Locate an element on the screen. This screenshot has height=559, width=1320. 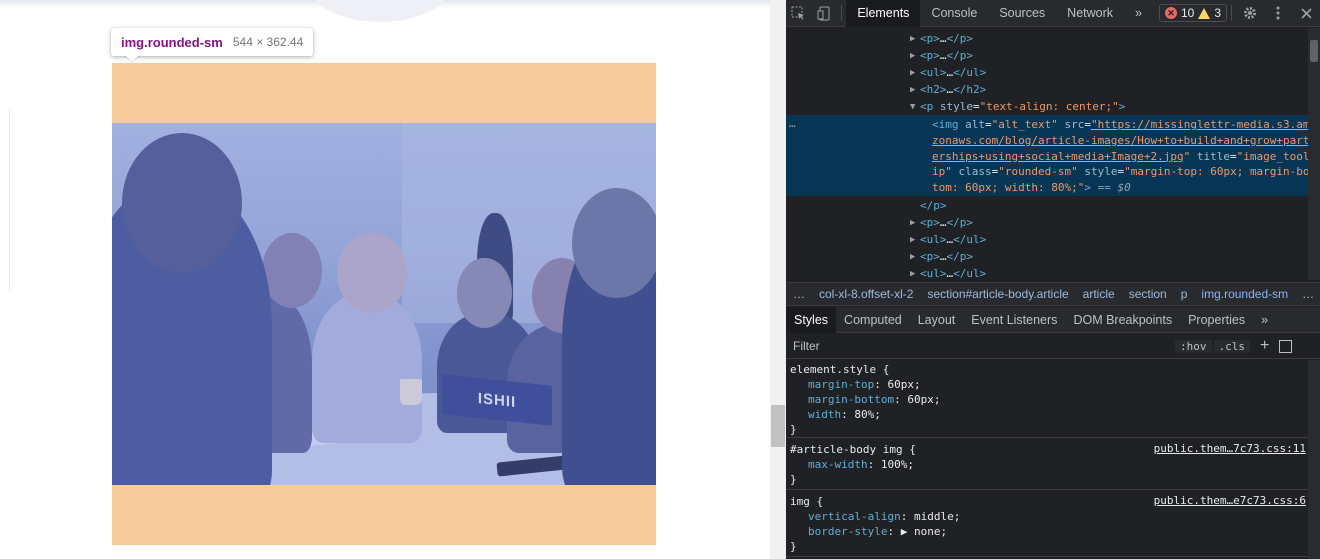
tab-properties: Properties is located at coordinates (1216, 320).